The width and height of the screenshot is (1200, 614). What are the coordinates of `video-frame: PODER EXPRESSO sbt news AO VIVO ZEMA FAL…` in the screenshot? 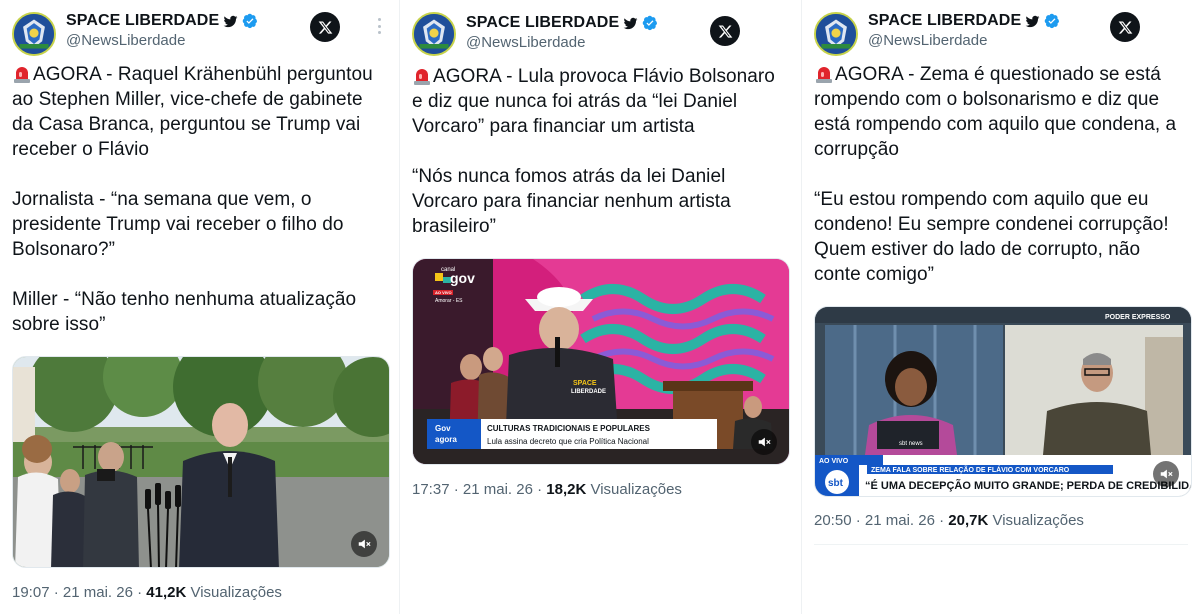 It's located at (1003, 401).